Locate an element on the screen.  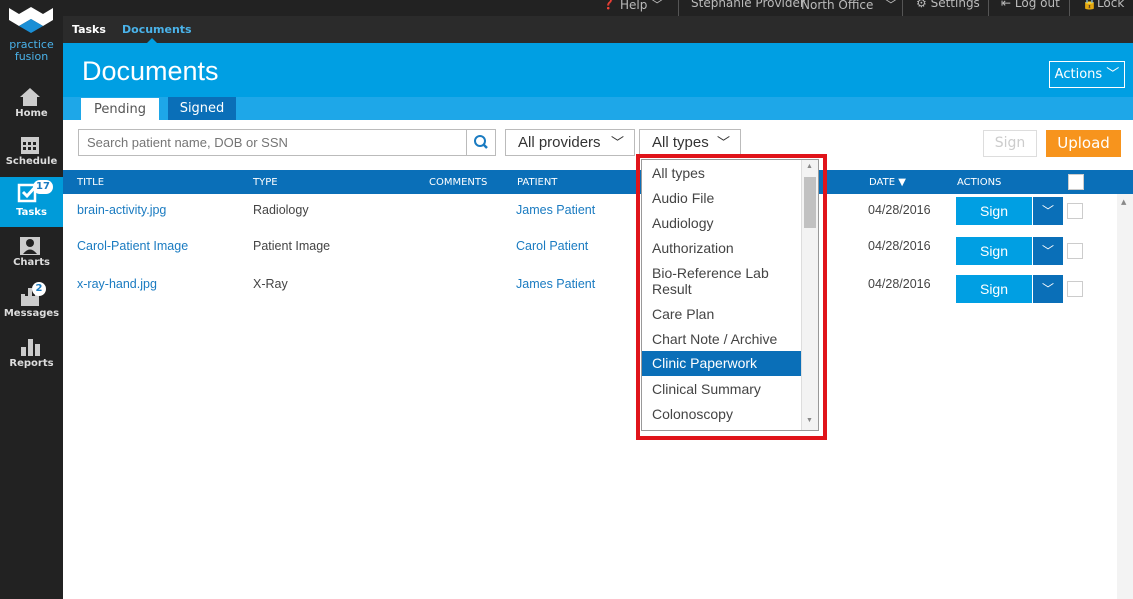
types-select: All types ﹀ is located at coordinates (690, 142).